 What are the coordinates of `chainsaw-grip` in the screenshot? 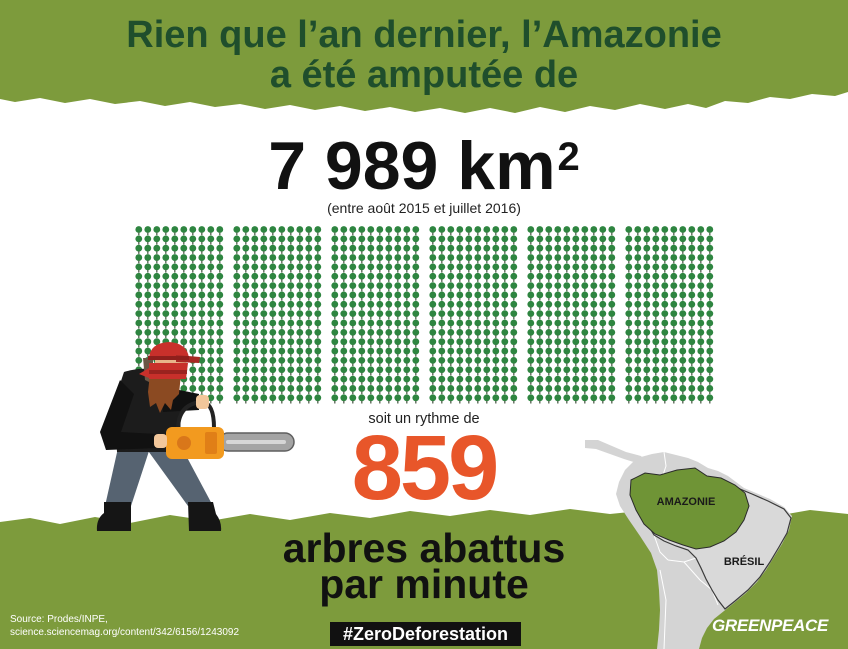 It's located at (211, 443).